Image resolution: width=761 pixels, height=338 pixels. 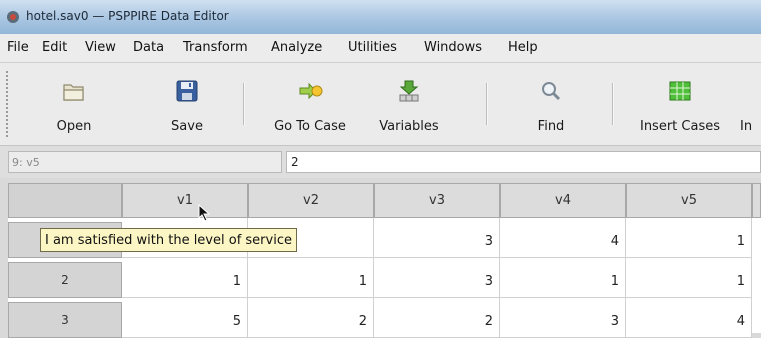 I want to click on magnifier-icon, so click(x=551, y=91).